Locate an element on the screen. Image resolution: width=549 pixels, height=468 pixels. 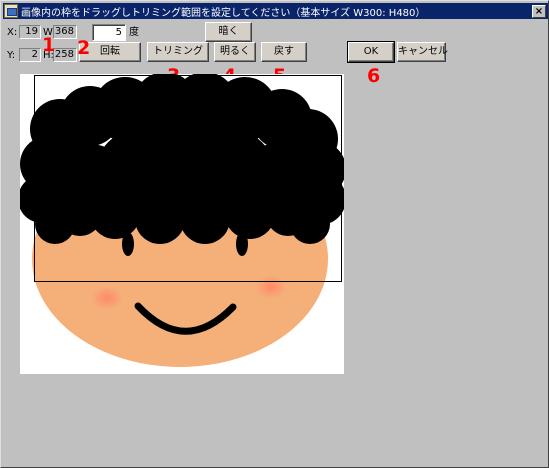
degree-unit-label: 度 is located at coordinates (134, 32).